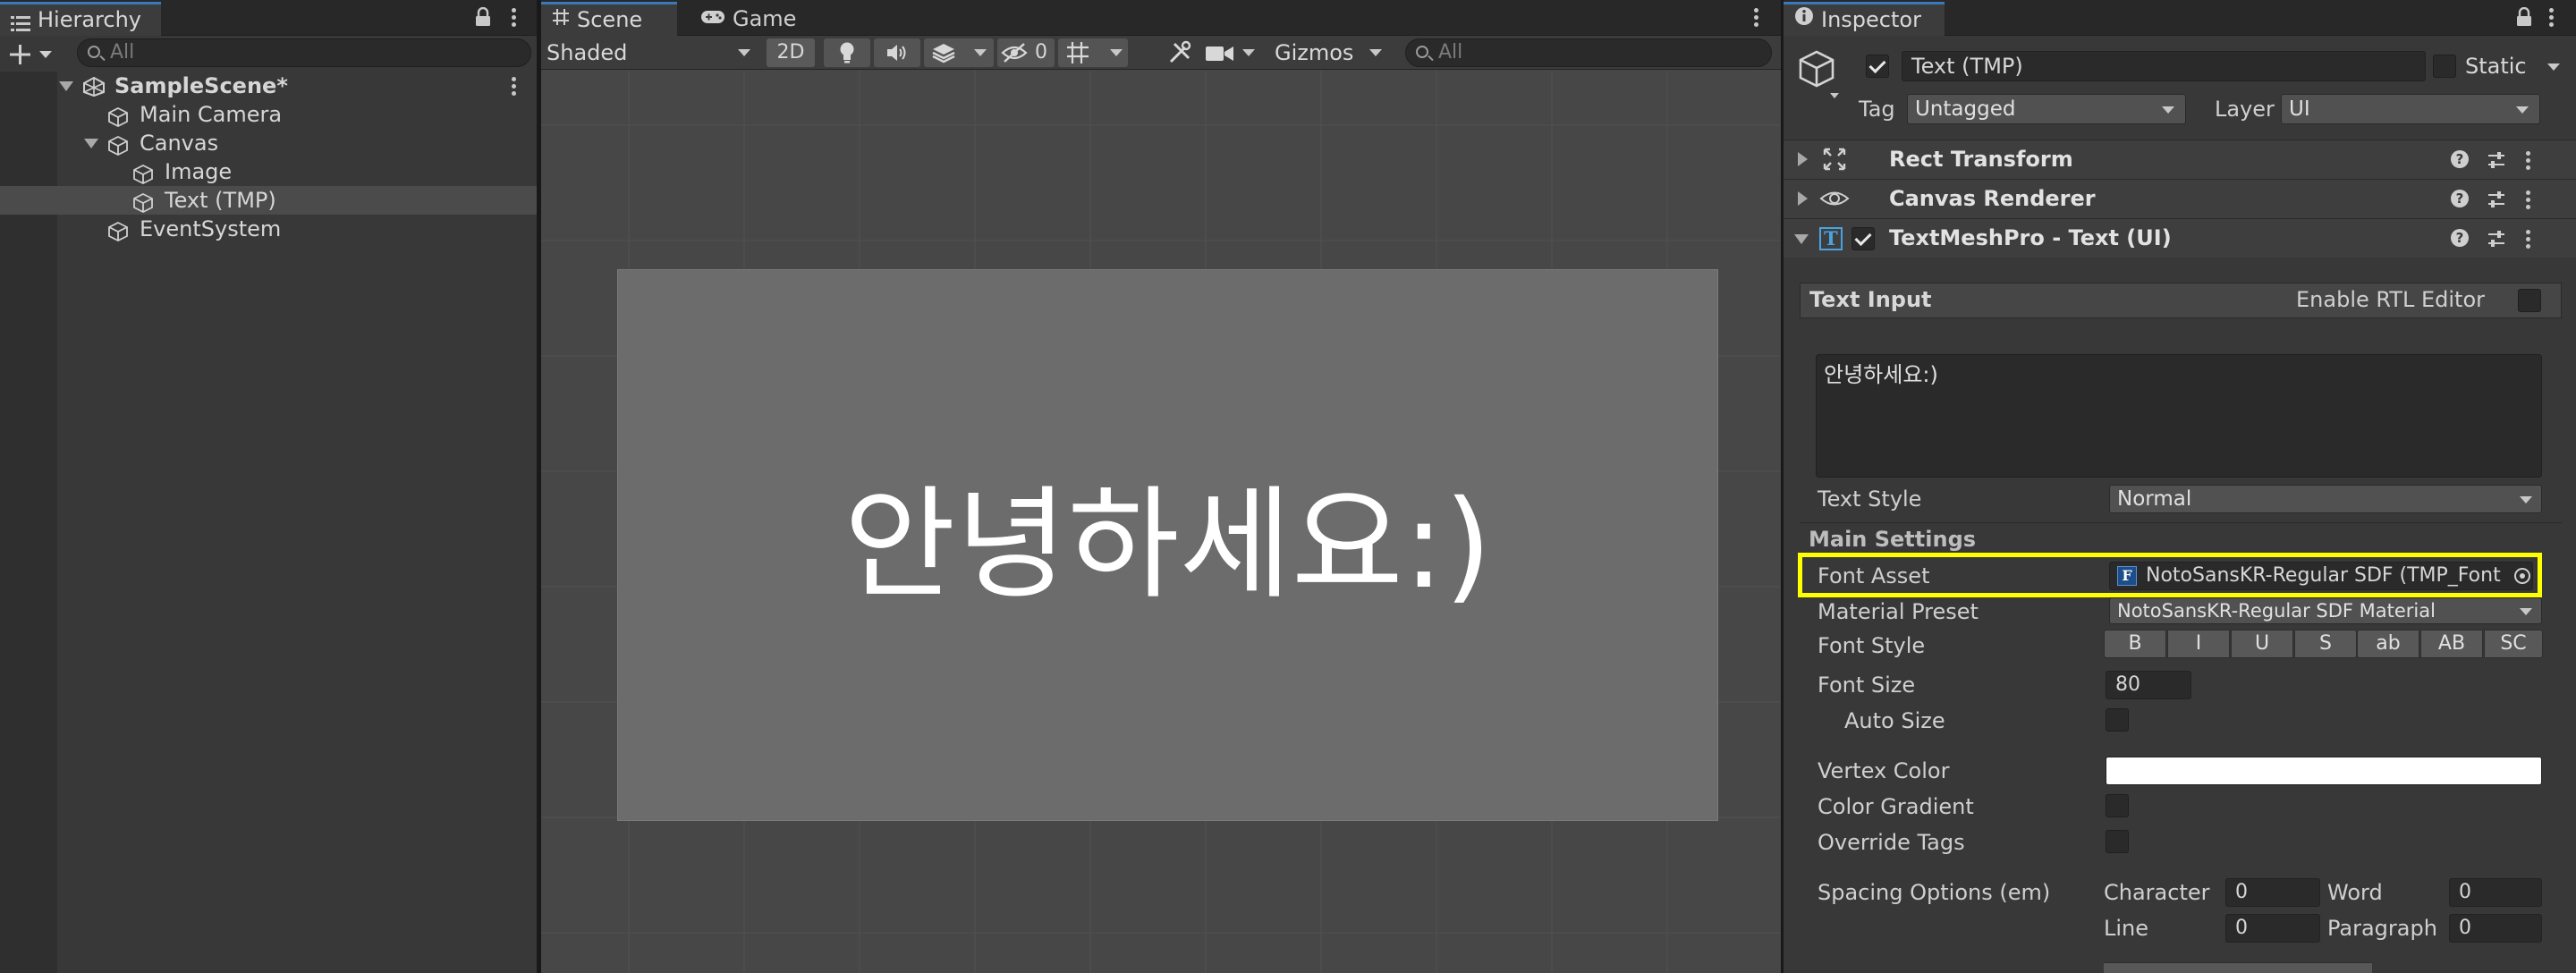 This screenshot has height=973, width=2576. I want to click on font-style-italic-button: I, so click(2198, 644).